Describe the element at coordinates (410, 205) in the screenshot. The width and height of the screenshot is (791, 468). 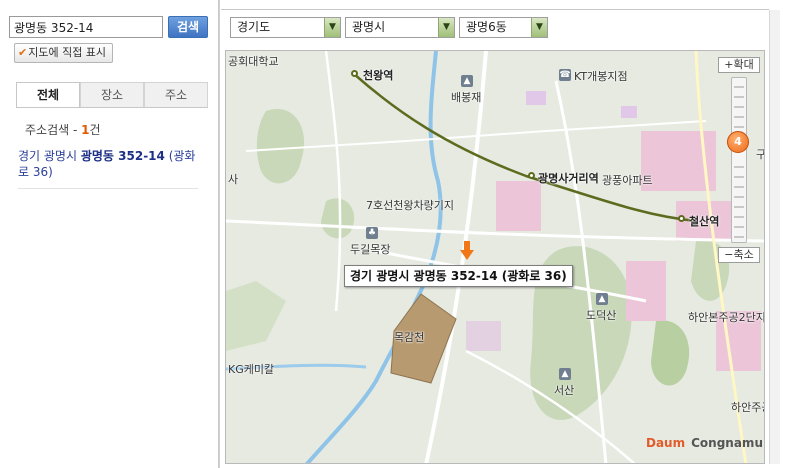
I see `map-label: 7호선천왕차량기지` at that location.